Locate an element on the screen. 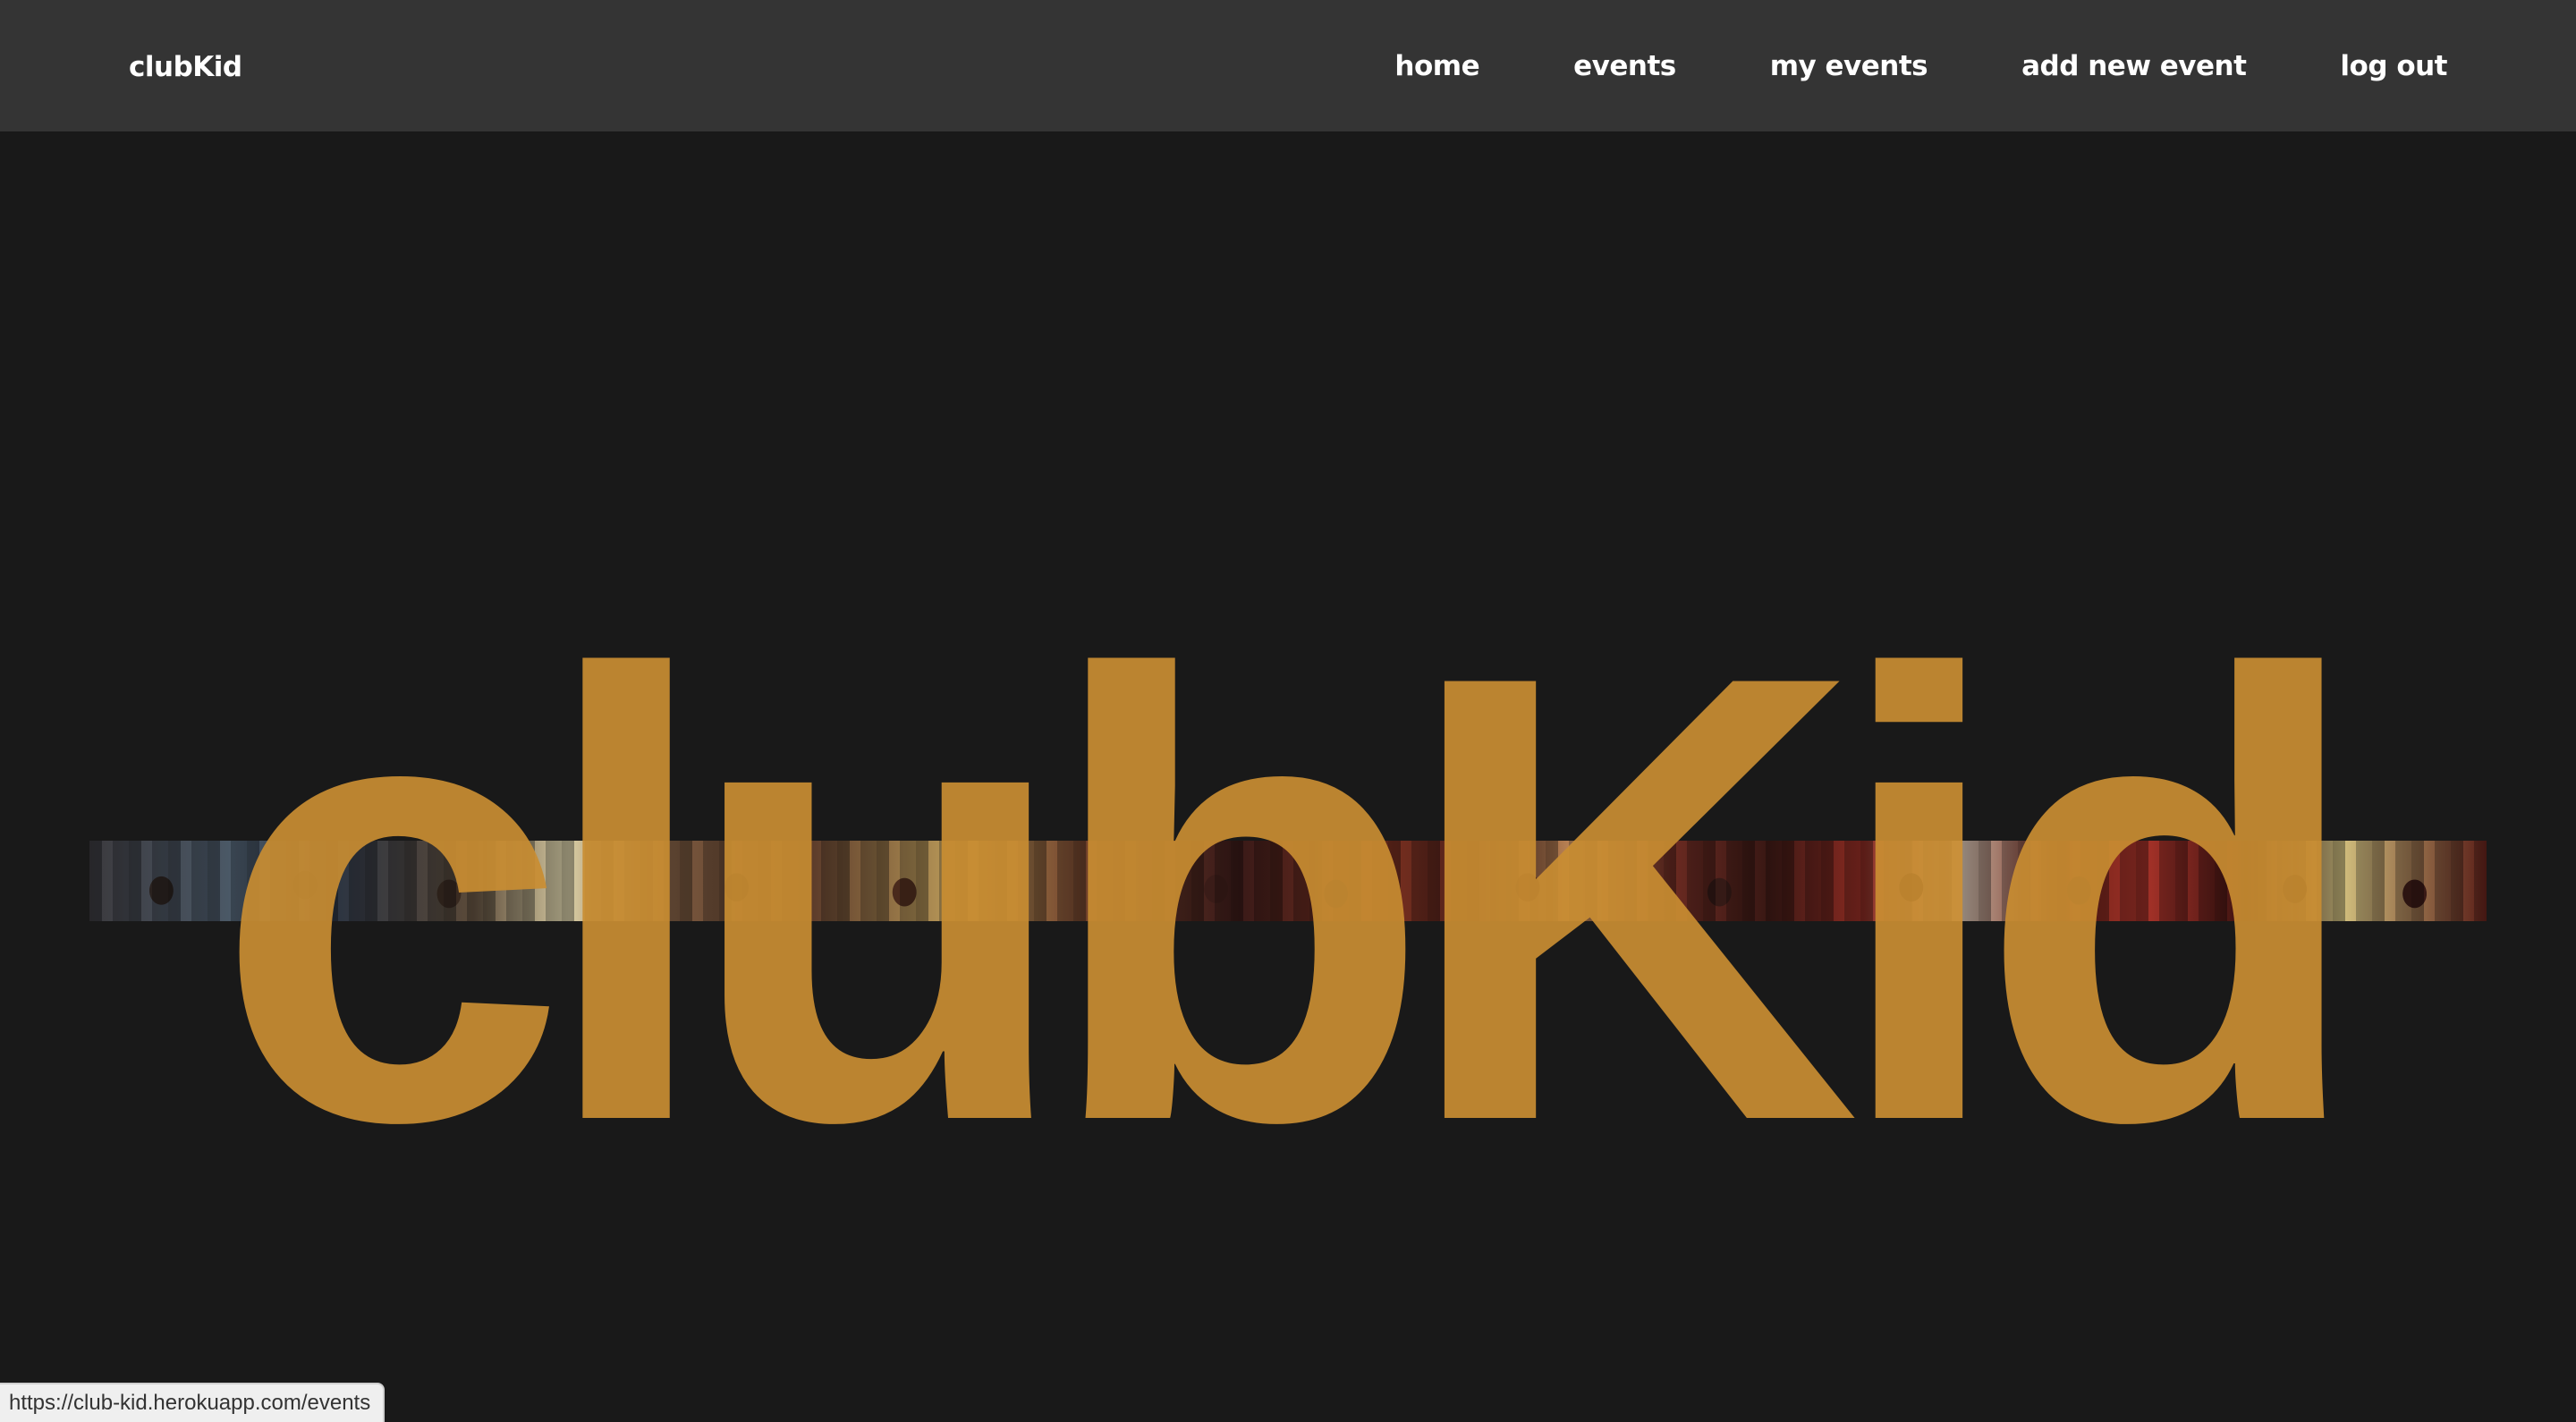  nav-log-out-link: log out is located at coordinates (2393, 66).